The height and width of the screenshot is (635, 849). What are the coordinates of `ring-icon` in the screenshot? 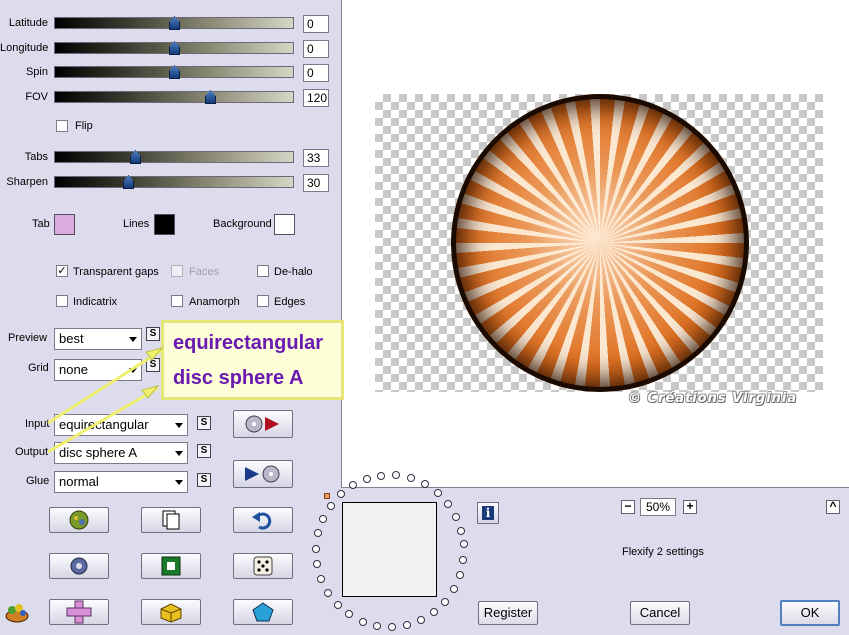 It's located at (79, 566).